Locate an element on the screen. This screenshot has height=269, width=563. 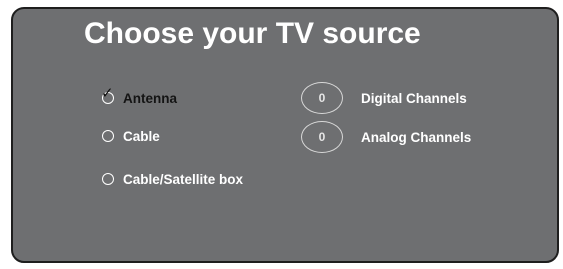
digital-channels-row: 0 Digital Channels is located at coordinates (384, 98).